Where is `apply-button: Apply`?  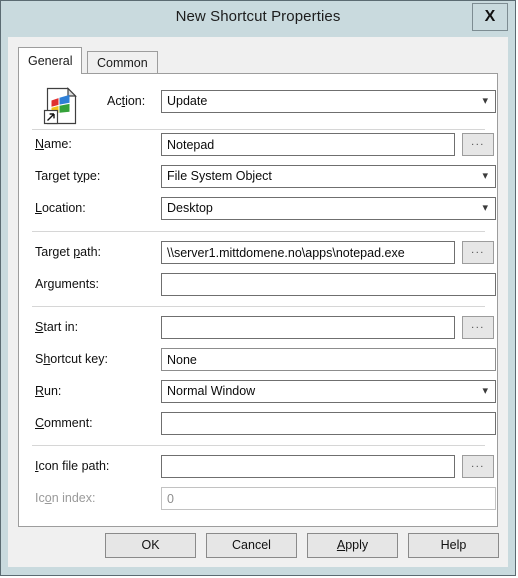
apply-button: Apply is located at coordinates (352, 545).